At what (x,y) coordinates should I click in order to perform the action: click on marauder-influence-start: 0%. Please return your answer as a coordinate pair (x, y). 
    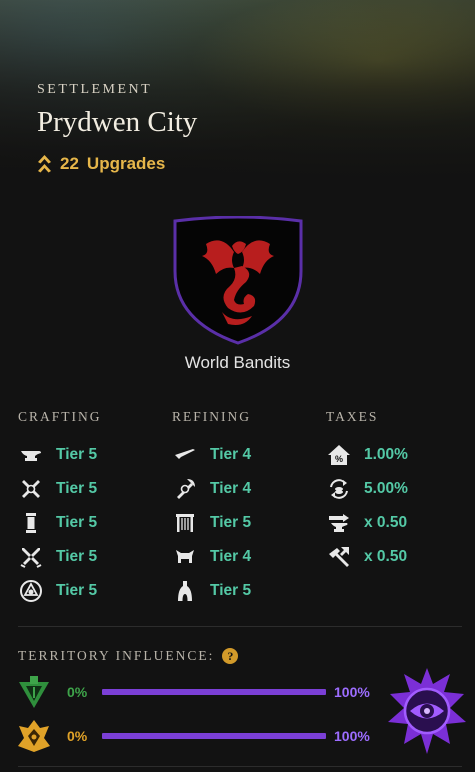
    Looking at the image, I should click on (77, 736).